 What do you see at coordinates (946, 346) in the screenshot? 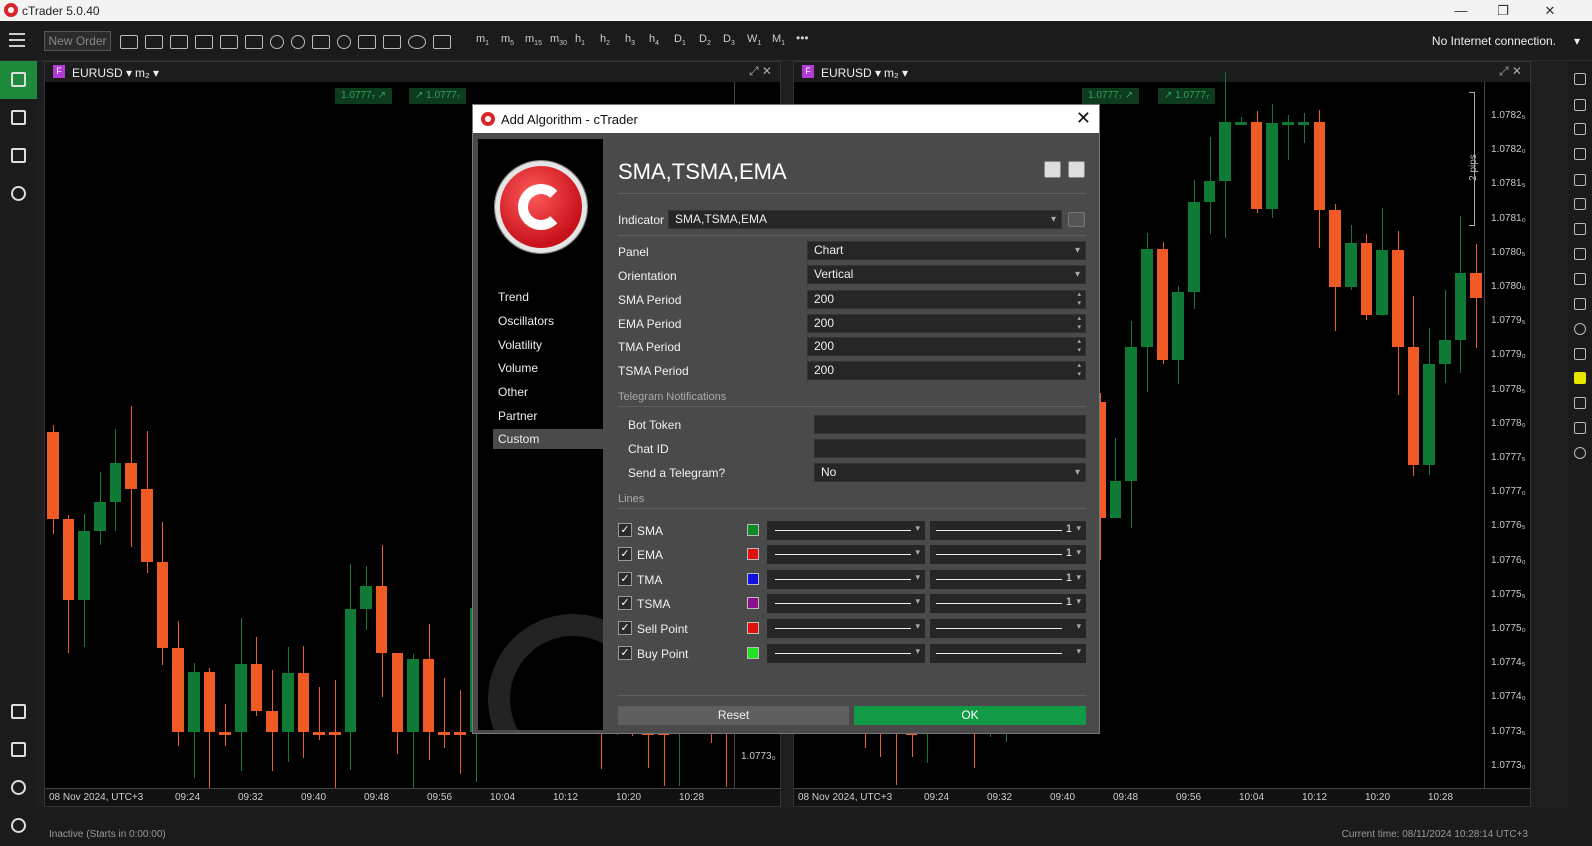
I see `tma-period-stepper: 200` at bounding box center [946, 346].